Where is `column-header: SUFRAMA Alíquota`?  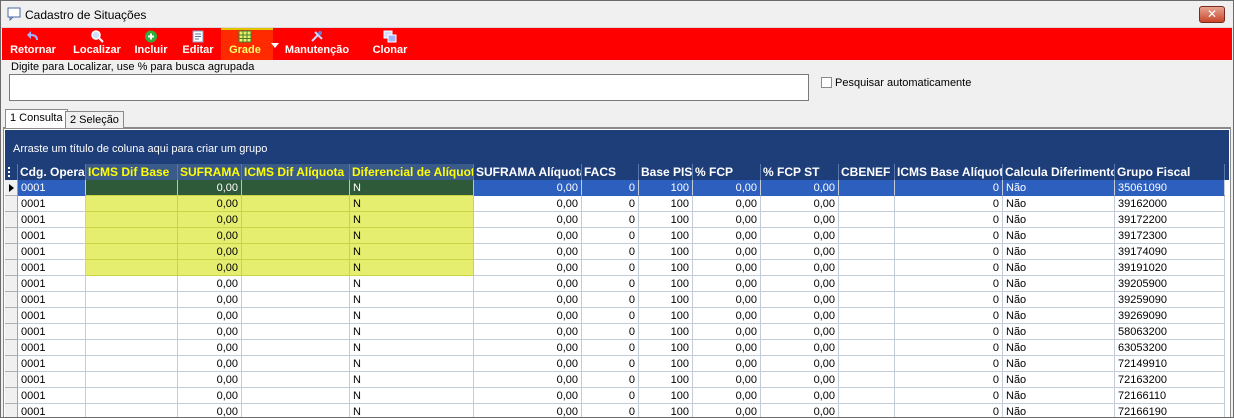
column-header: SUFRAMA Alíquota is located at coordinates (528, 172).